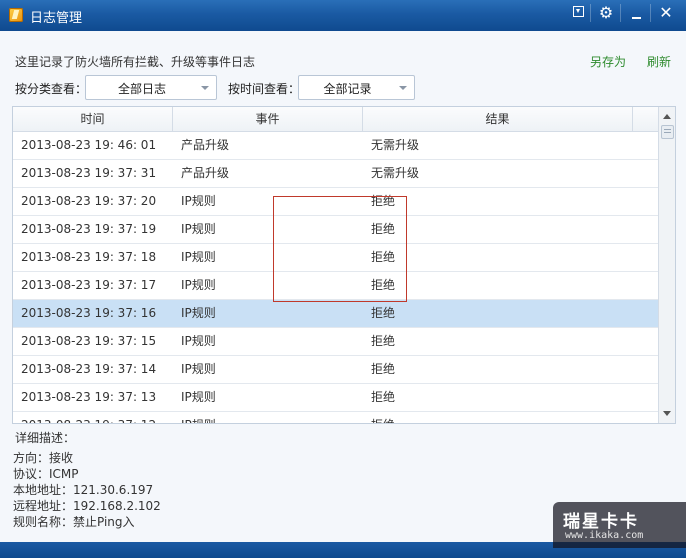 The height and width of the screenshot is (558, 686). What do you see at coordinates (56, 18) in the screenshot?
I see `window-title: 日志管理` at bounding box center [56, 18].